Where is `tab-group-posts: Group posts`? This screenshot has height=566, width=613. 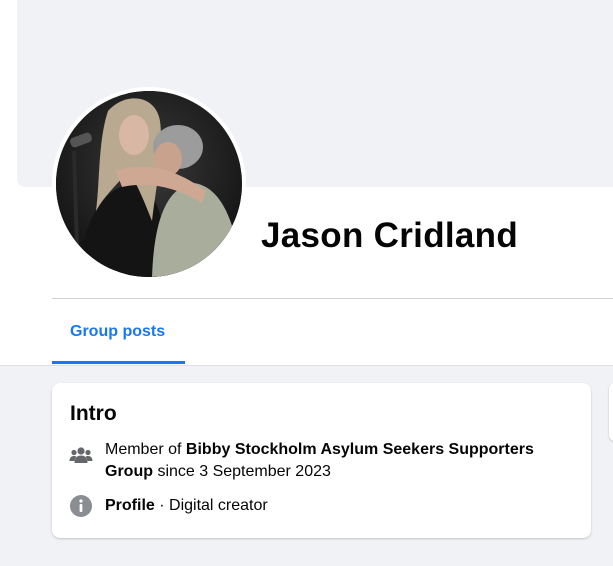
tab-group-posts: Group posts is located at coordinates (118, 331).